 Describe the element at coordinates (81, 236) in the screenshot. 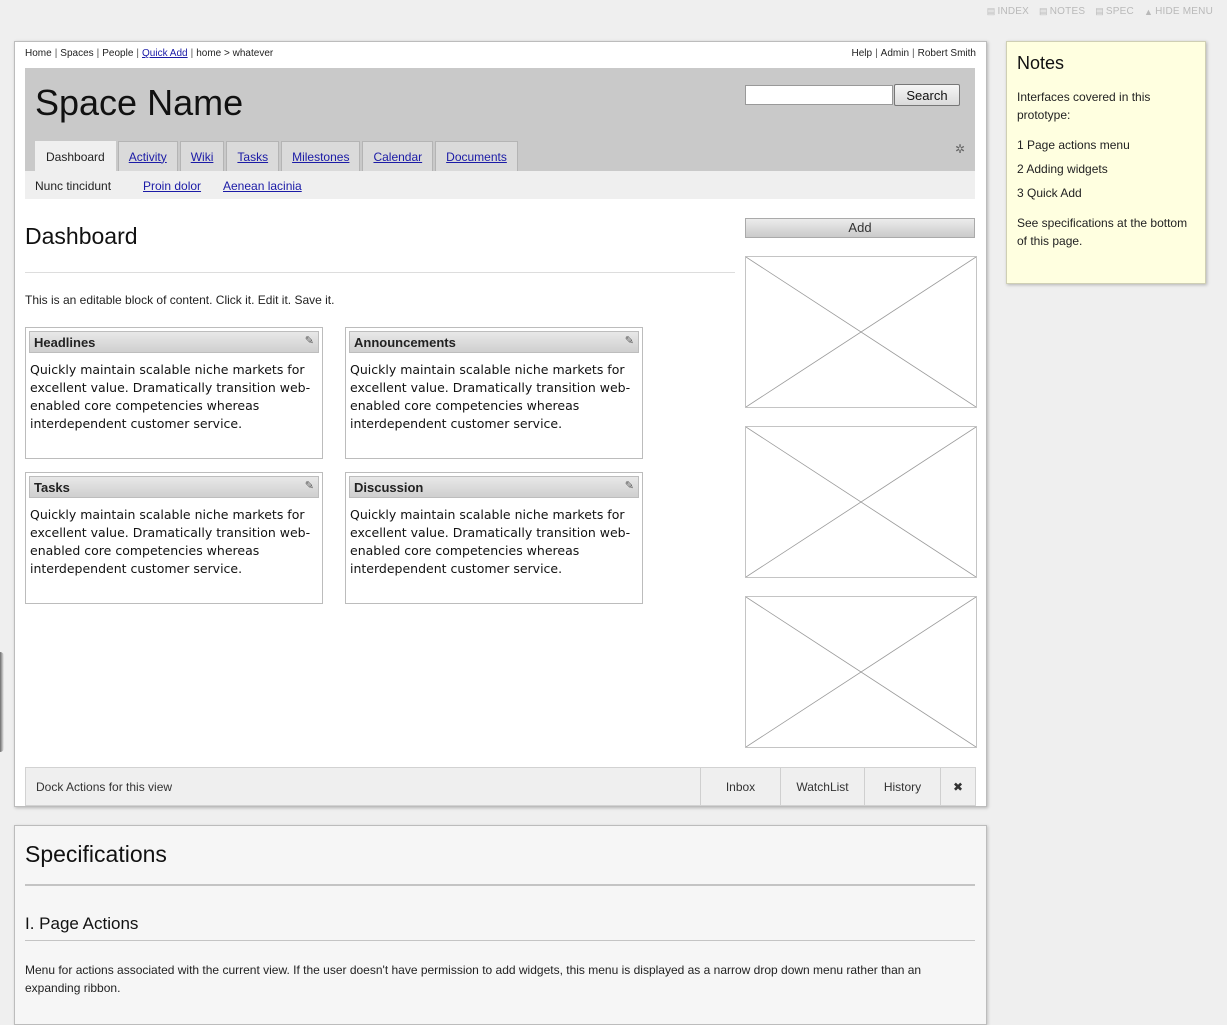

I see `page-title: Dashboard` at that location.